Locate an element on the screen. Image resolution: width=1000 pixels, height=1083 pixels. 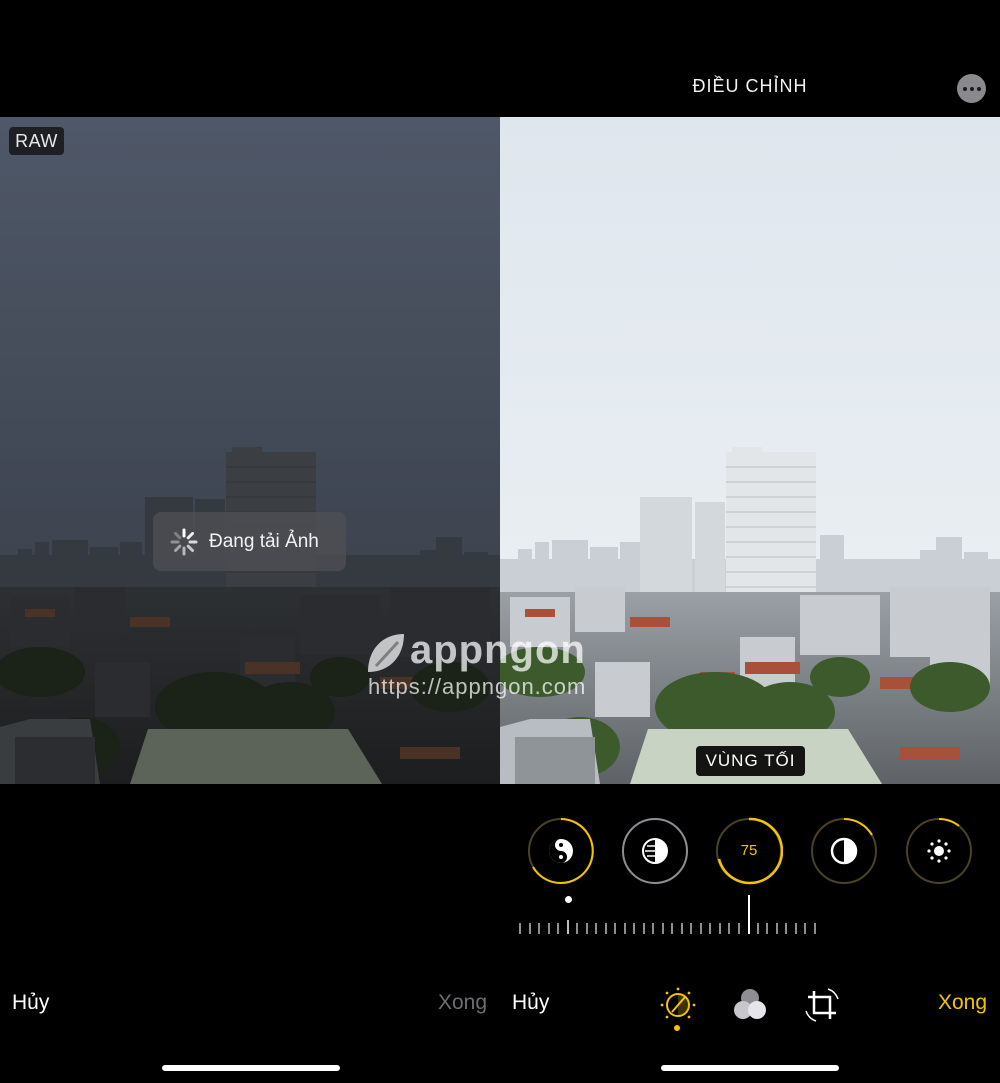
auto-dial is located at coordinates (561, 851).